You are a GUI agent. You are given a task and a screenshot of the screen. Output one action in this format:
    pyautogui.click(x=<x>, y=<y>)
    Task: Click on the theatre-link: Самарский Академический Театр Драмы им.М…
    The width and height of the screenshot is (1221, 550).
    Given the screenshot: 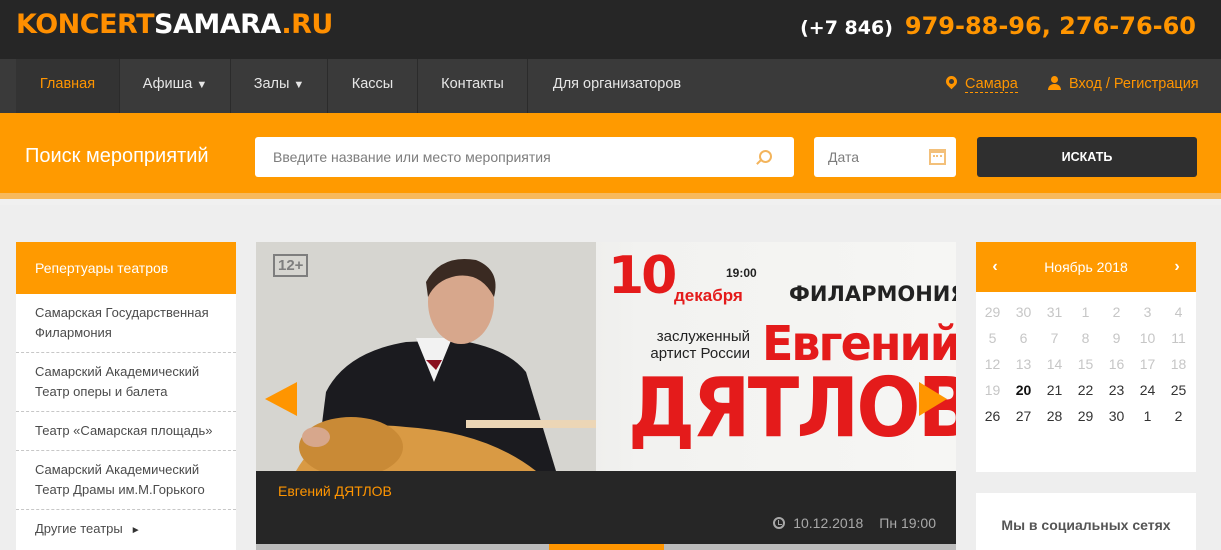 What is the action you would take?
    pyautogui.click(x=126, y=480)
    